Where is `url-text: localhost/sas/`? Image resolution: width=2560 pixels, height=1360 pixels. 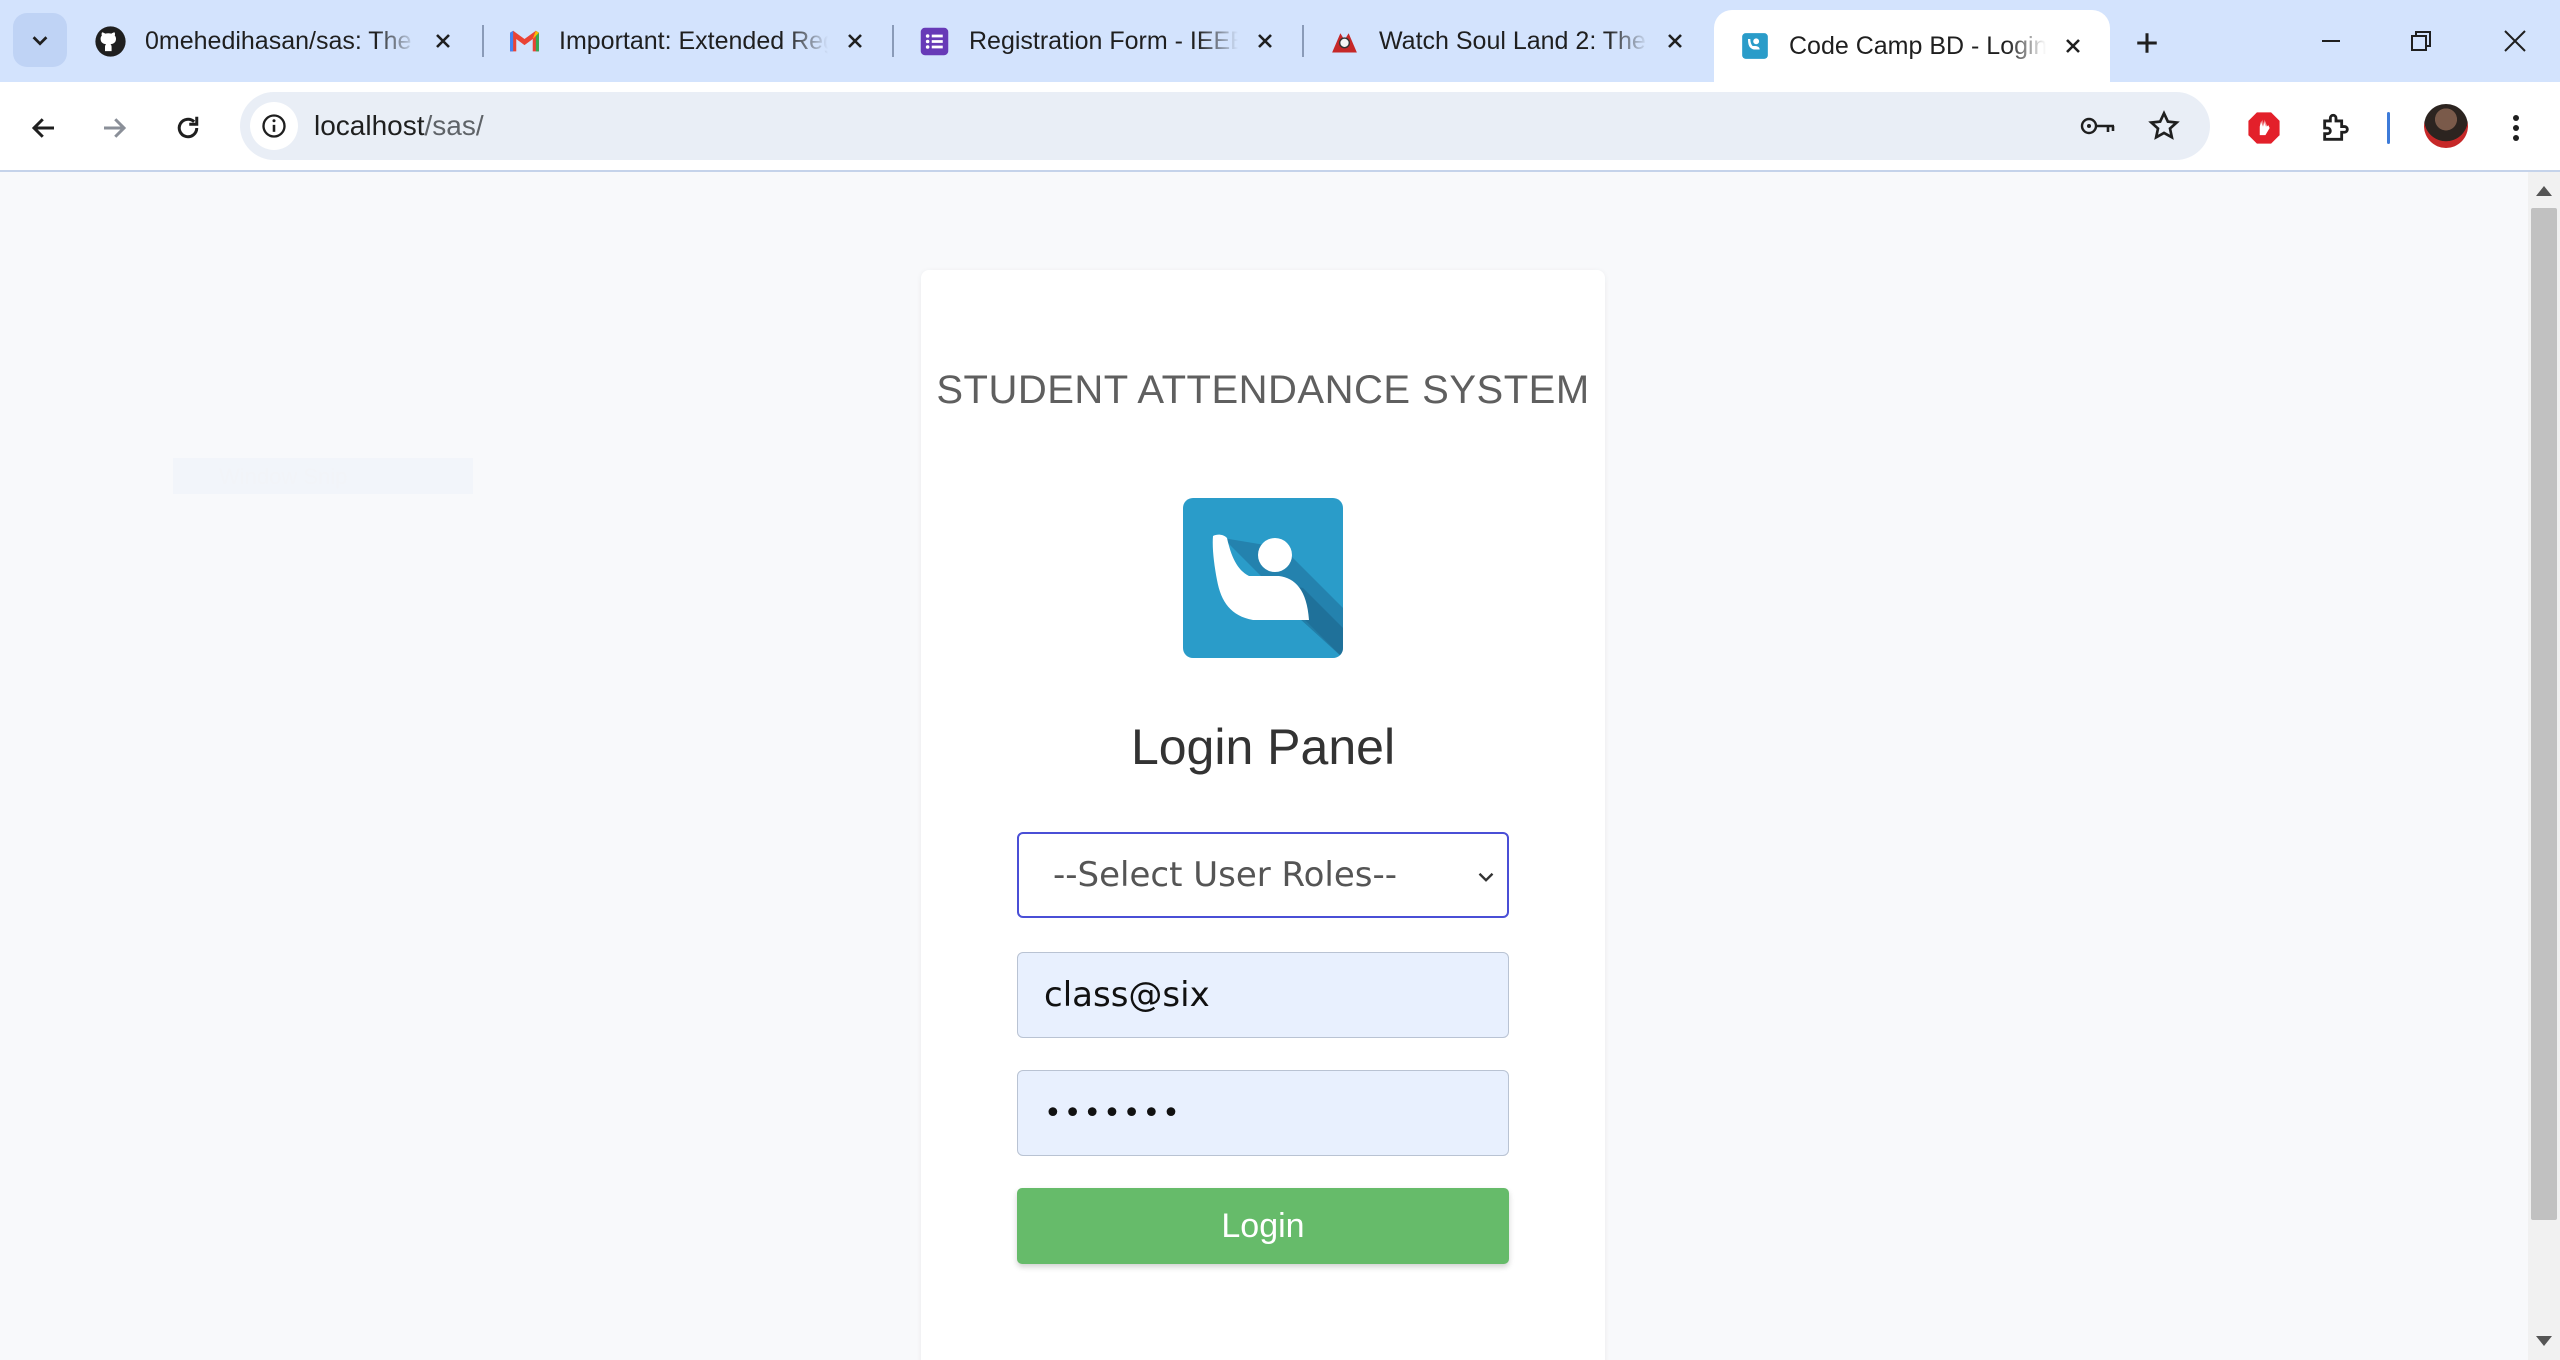 url-text: localhost/sas/ is located at coordinates (399, 126).